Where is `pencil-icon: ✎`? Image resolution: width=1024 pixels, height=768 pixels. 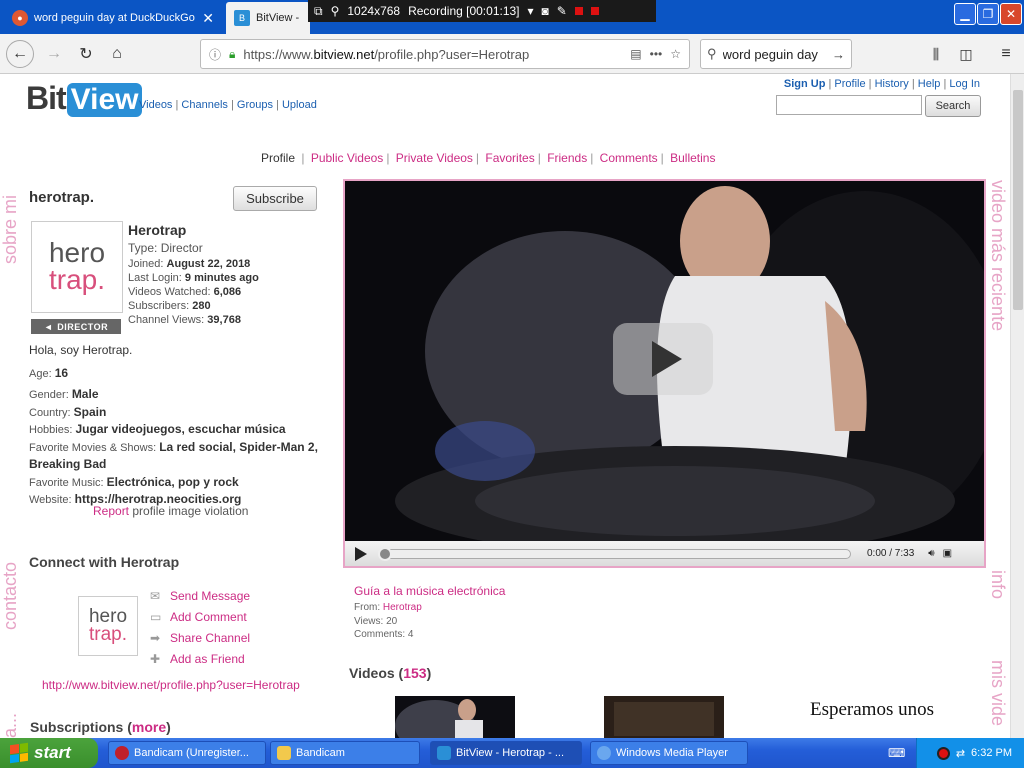
pencil-icon: ✎ is located at coordinates (562, 11).